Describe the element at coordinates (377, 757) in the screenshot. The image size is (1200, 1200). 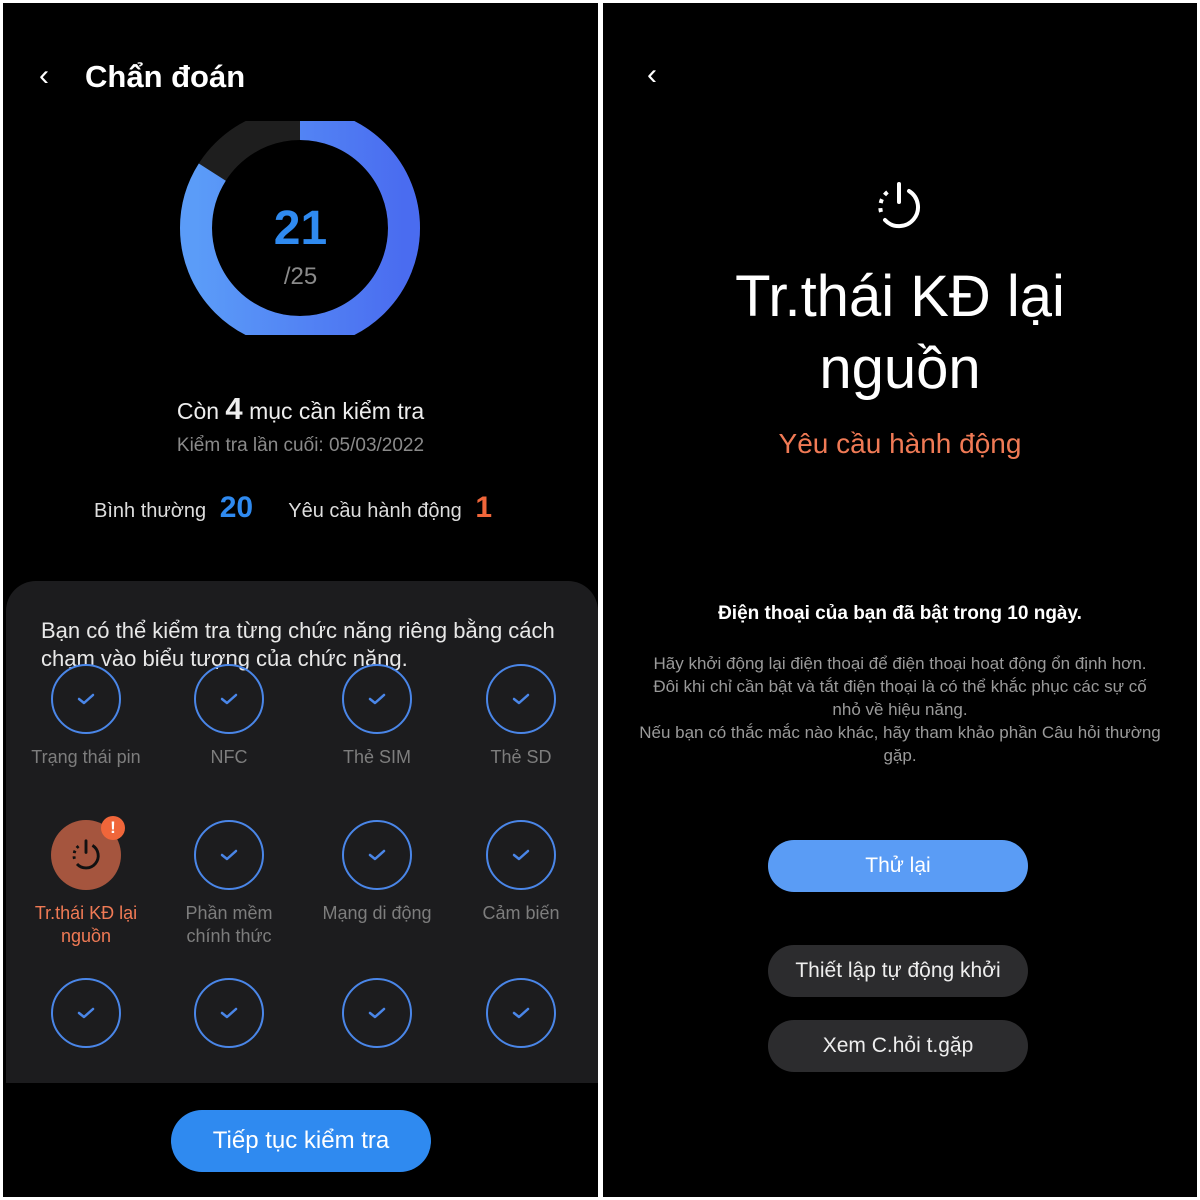
I see `function-label: Thẻ SIM` at that location.